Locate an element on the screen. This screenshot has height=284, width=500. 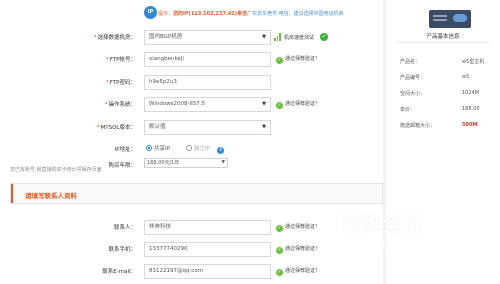
contact-name-tip: ✓ 通过保荐验证！ is located at coordinates (298, 228).